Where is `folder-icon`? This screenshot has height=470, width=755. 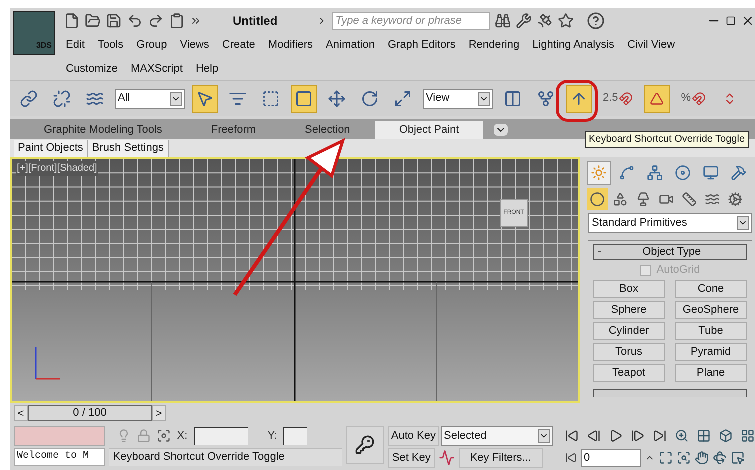 folder-icon is located at coordinates (93, 21).